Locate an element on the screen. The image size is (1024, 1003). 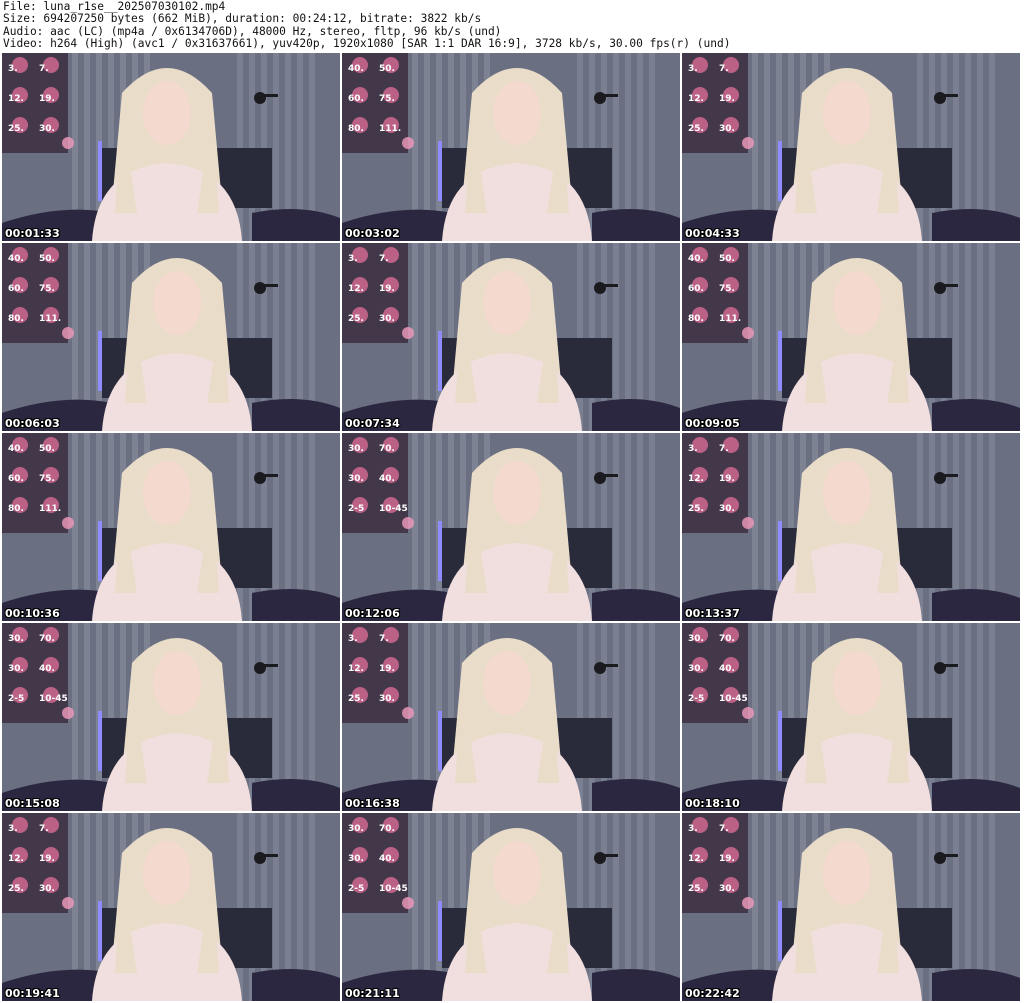
video-thumbnail: 3. 7. 12. 19. 25. 30. 00:19:41 is located at coordinates (171, 907).